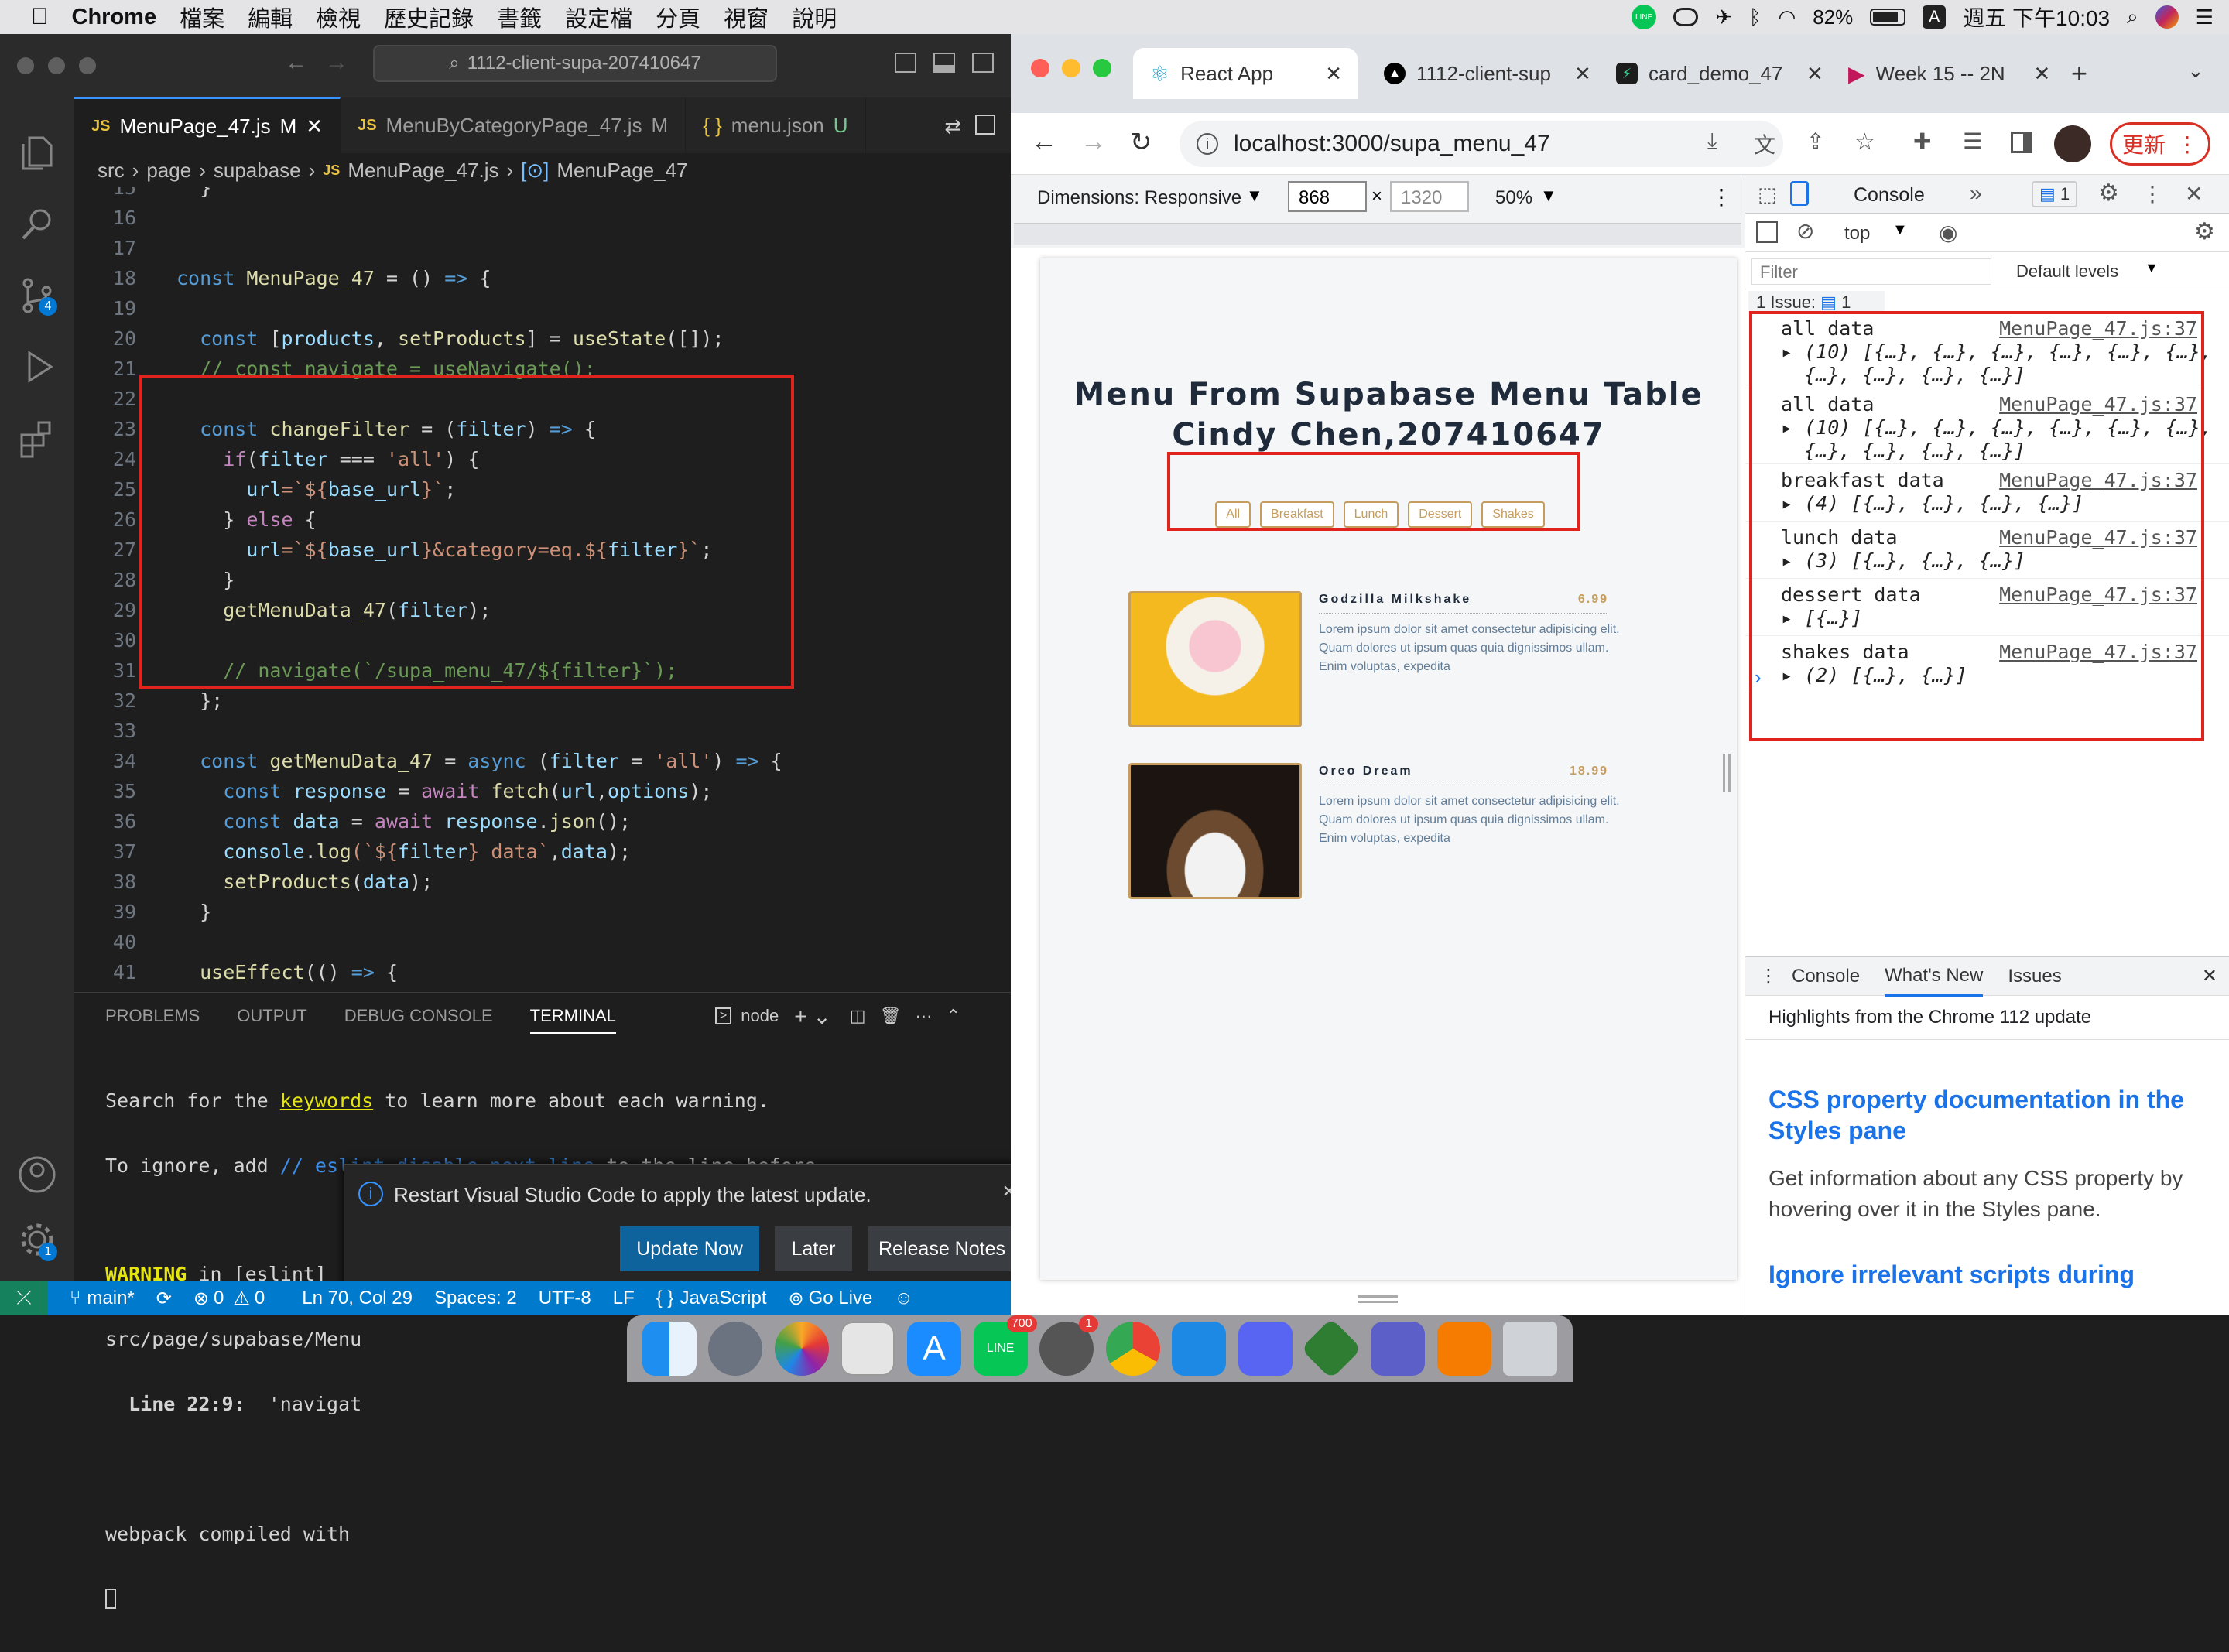 This screenshot has height=1652, width=2229. Describe the element at coordinates (735, 1349) in the screenshot. I see `launchpad-icon` at that location.